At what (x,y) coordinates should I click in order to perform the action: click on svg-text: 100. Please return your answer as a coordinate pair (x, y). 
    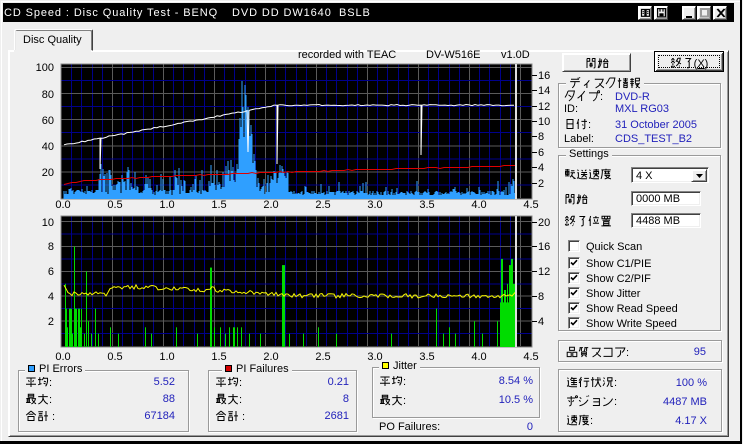
    Looking at the image, I should click on (45, 68).